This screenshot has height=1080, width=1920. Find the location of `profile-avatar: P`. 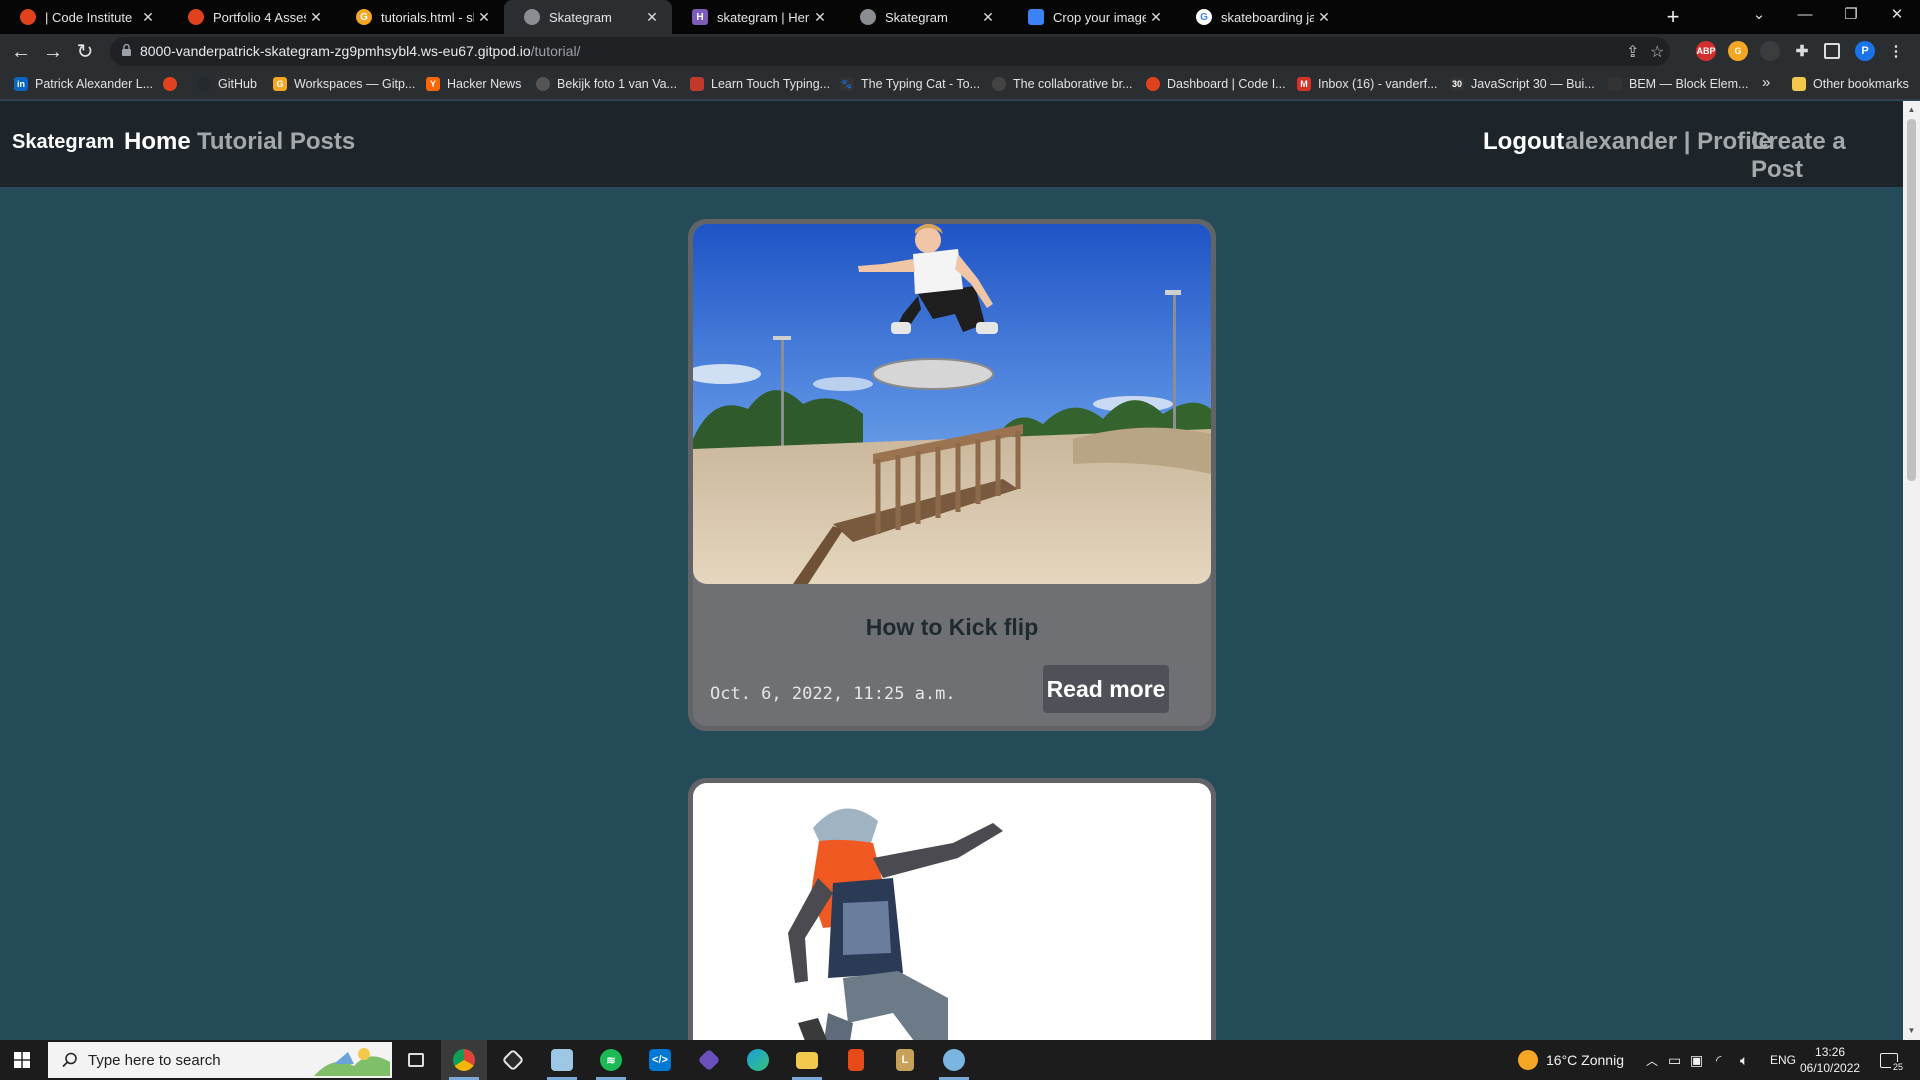

profile-avatar: P is located at coordinates (1865, 51).